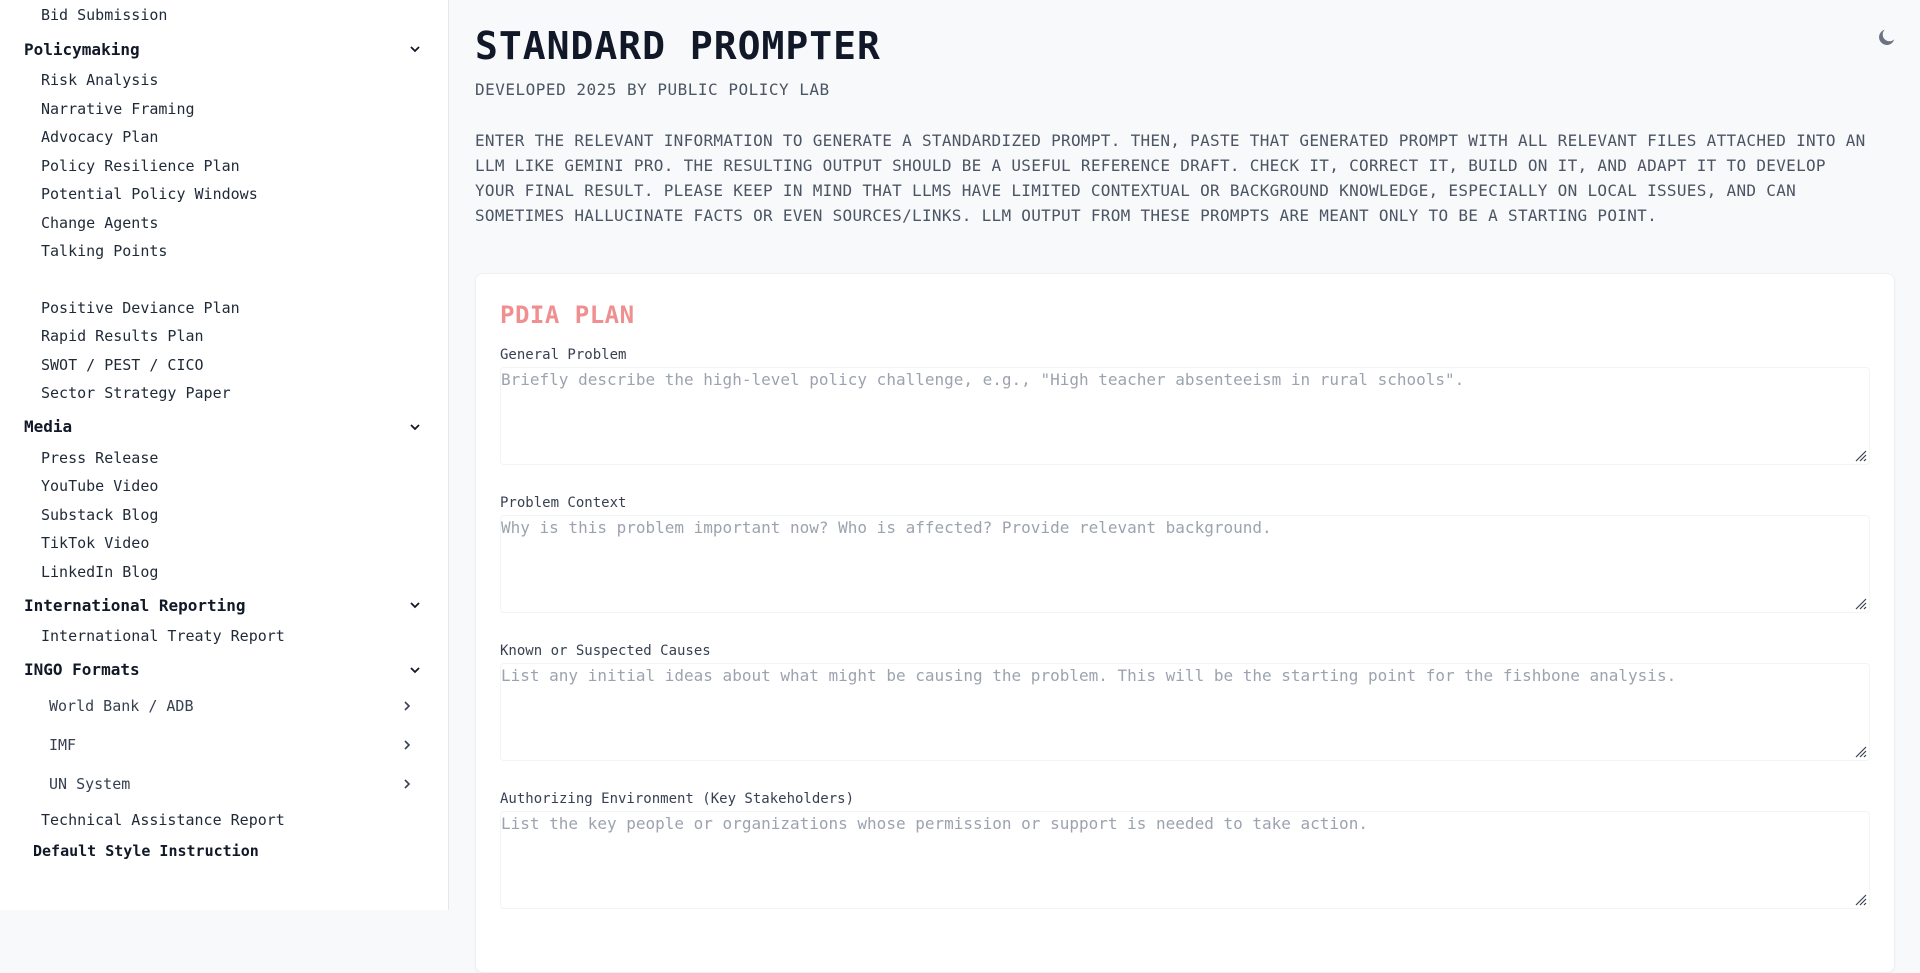 The image size is (1920, 973). What do you see at coordinates (567, 315) in the screenshot?
I see `form-title: PDIA PLAN` at bounding box center [567, 315].